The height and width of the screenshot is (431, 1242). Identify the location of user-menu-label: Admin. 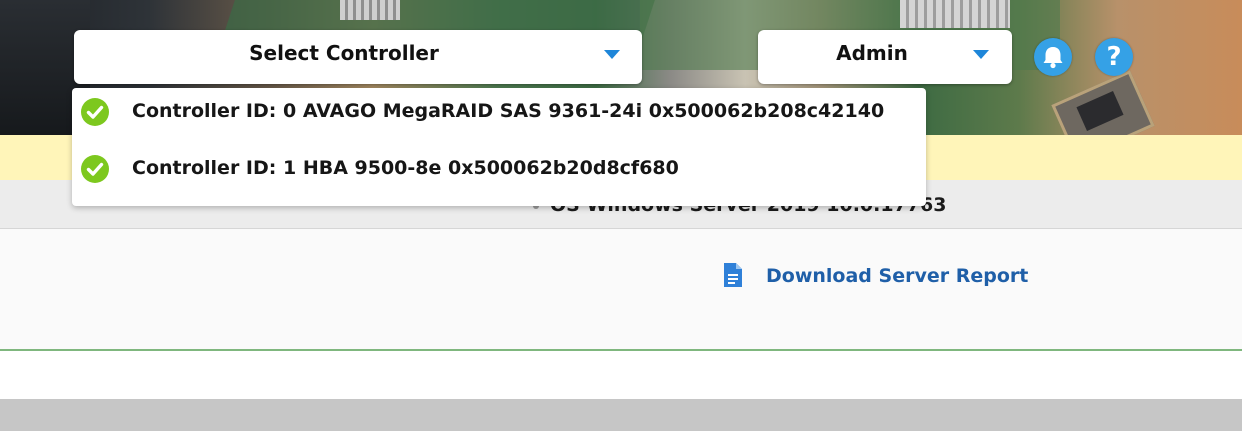
(872, 53).